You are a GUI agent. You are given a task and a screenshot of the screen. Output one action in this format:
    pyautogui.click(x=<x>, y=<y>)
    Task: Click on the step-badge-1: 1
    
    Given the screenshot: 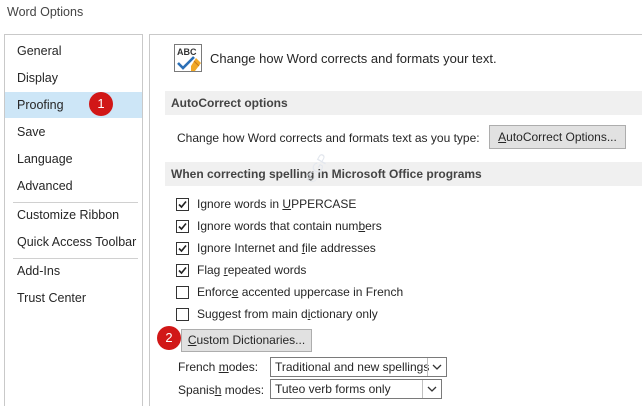 What is the action you would take?
    pyautogui.click(x=101, y=104)
    